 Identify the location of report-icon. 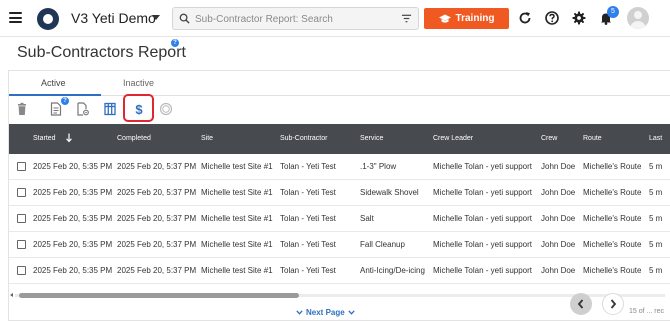
(56, 109).